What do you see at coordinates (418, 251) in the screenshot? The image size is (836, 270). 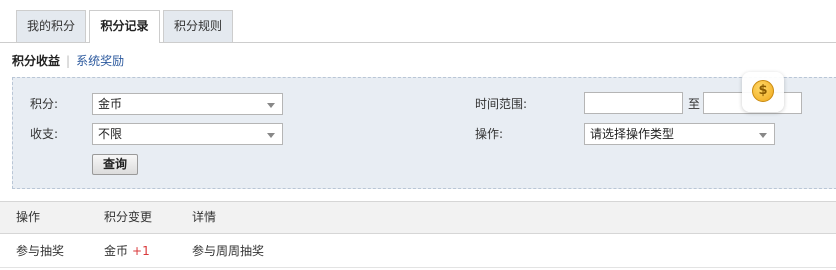 I see `table-row: 参与抽奖 金币 +1 参与周周抽奖` at bounding box center [418, 251].